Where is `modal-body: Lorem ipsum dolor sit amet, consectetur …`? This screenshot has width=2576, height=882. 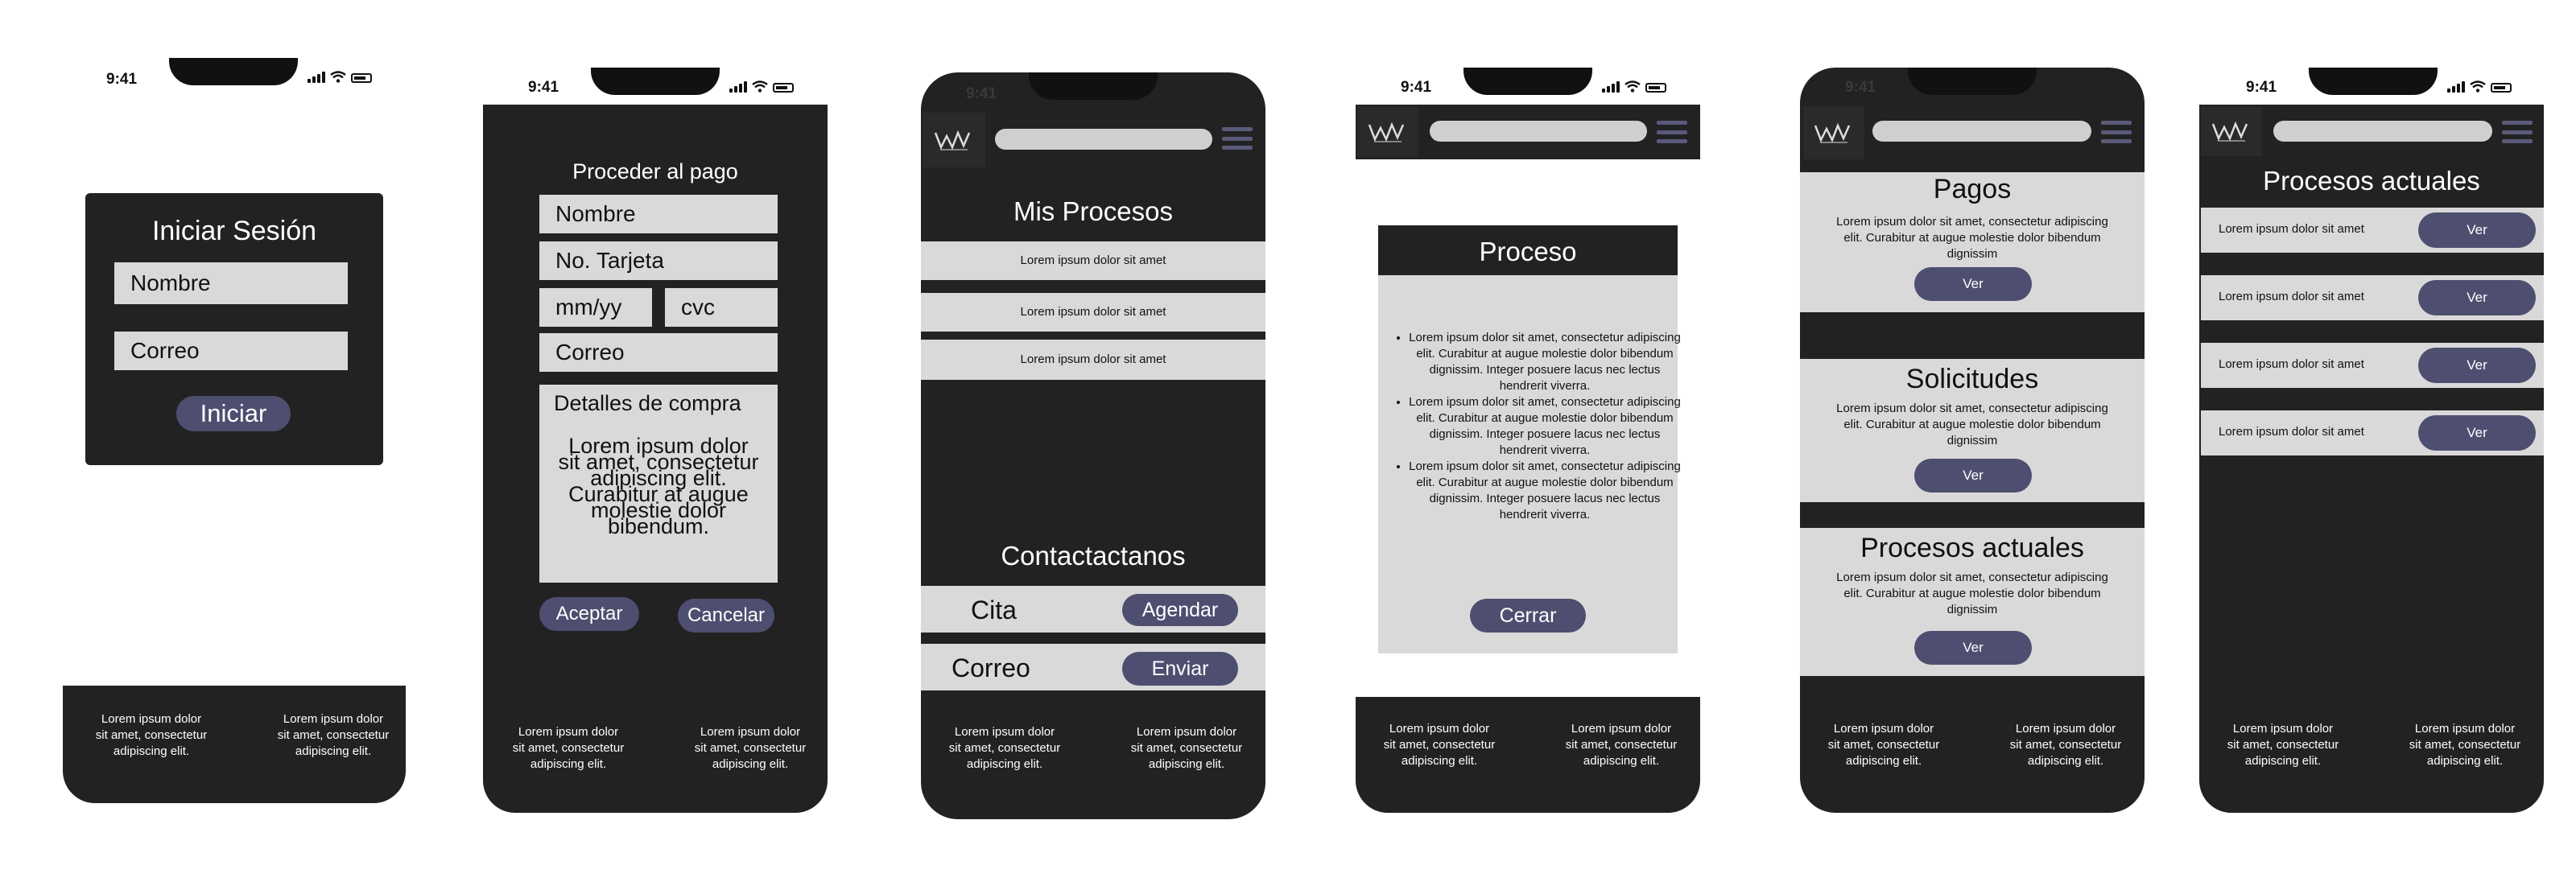 modal-body: Lorem ipsum dolor sit amet, consectetur … is located at coordinates (1529, 464).